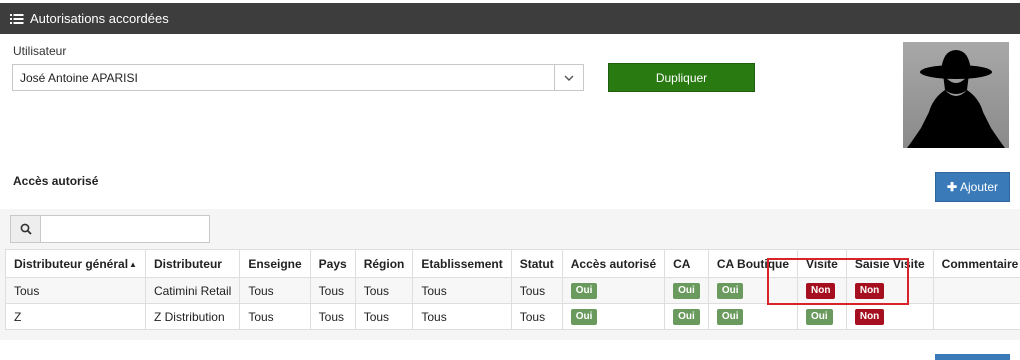  Describe the element at coordinates (819, 317) in the screenshot. I see `visite-badge: Oui` at that location.